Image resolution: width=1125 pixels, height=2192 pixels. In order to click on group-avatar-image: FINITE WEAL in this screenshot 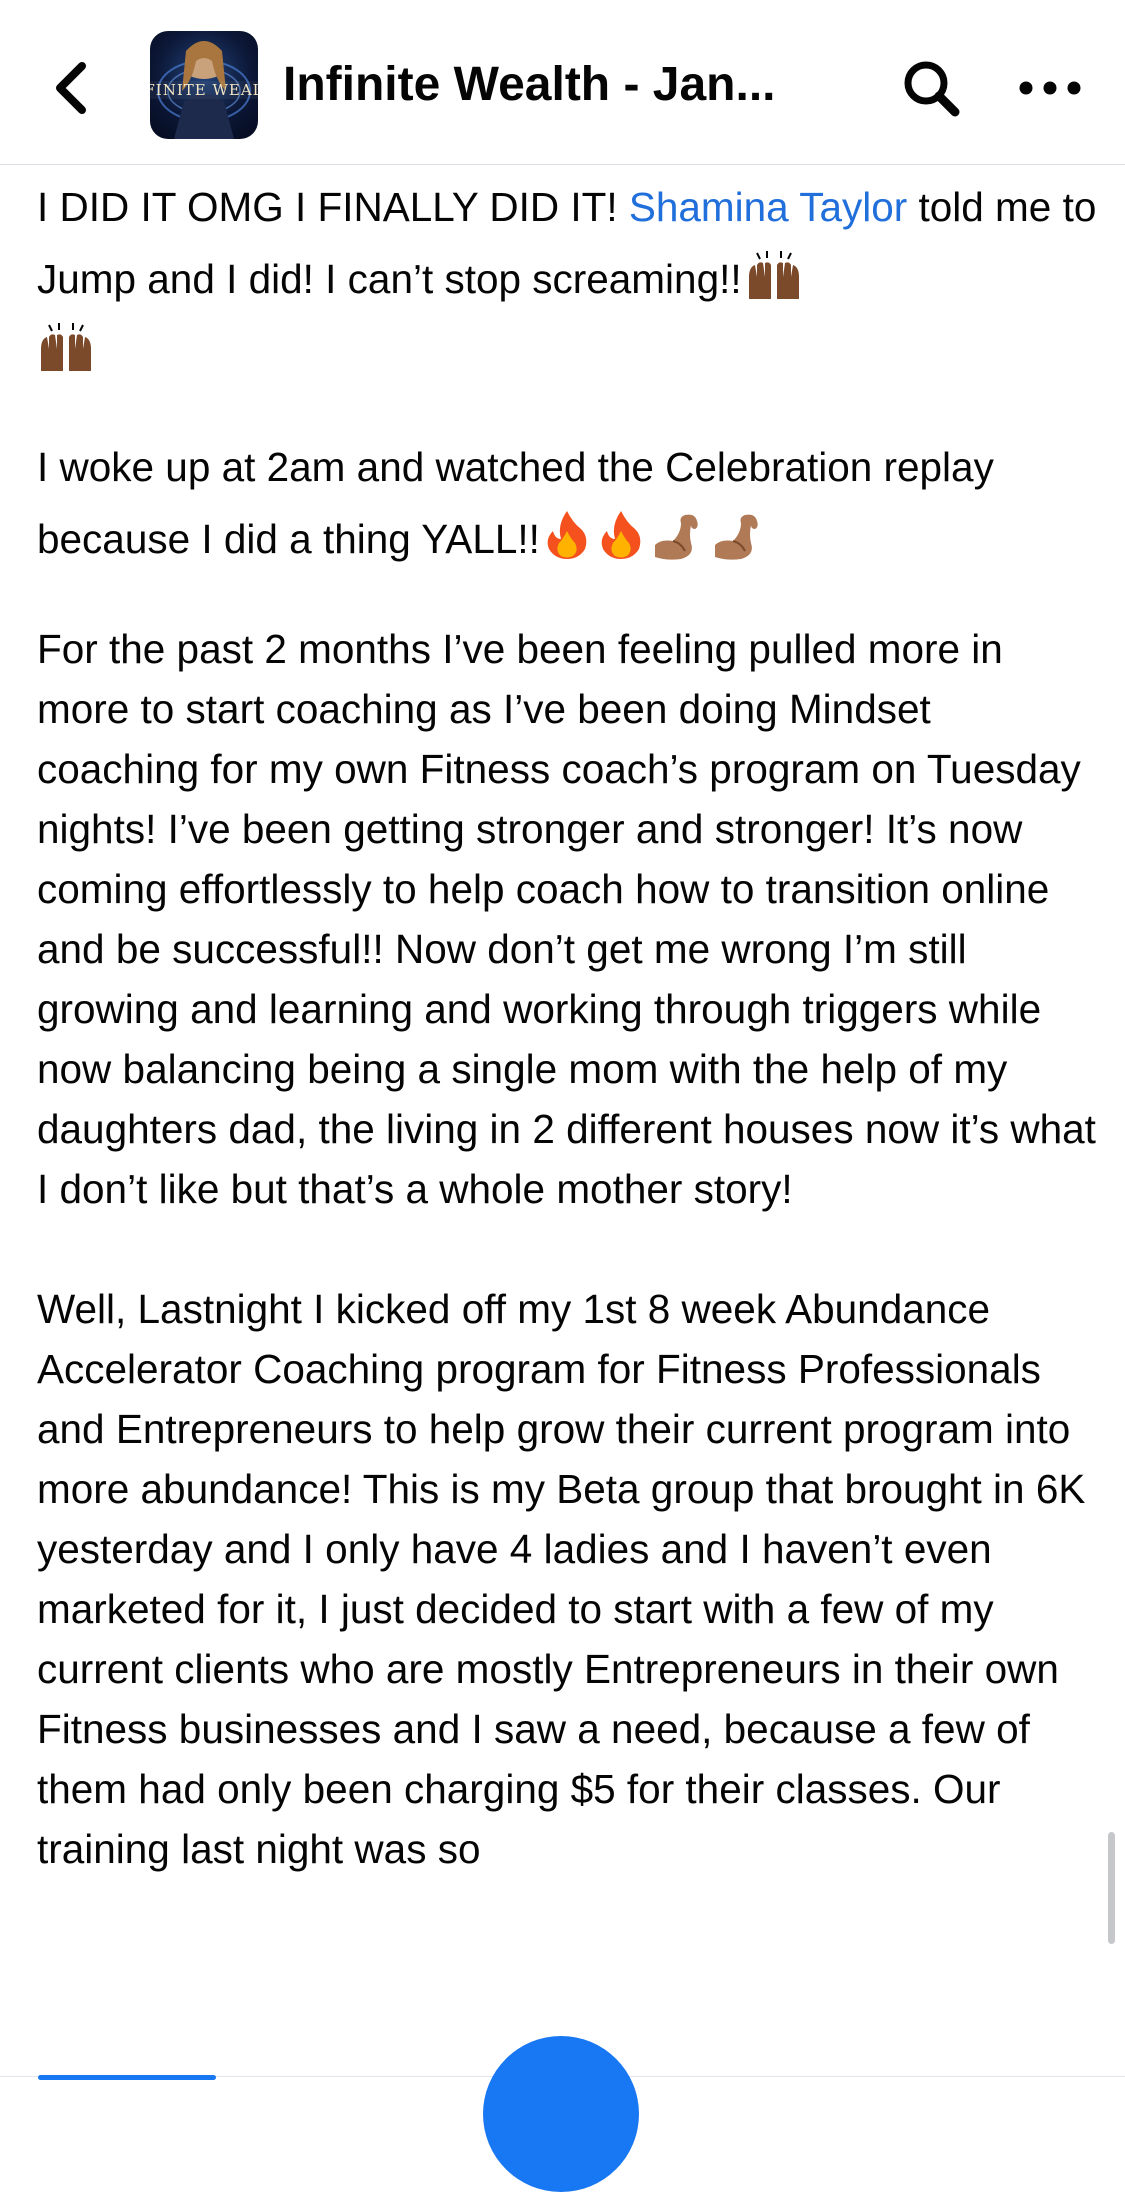, I will do `click(204, 90)`.